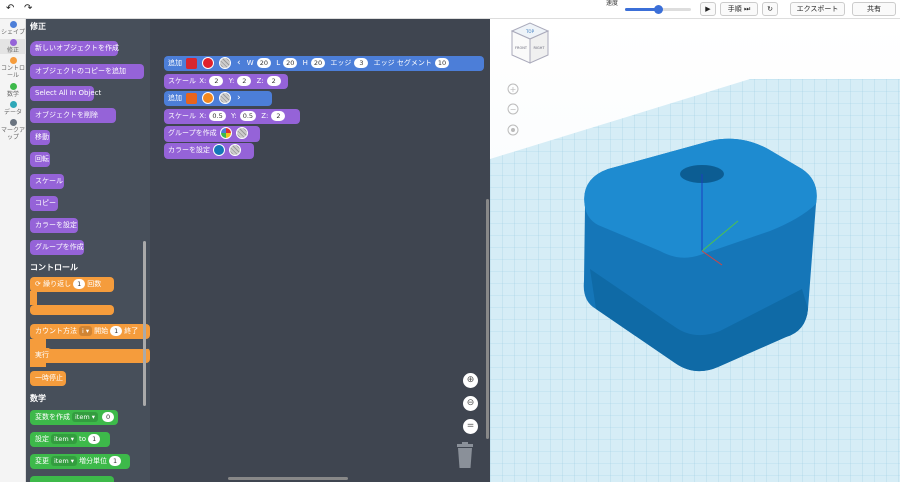  Describe the element at coordinates (94, 284) in the screenshot. I see `repeat-unit: 回数` at that location.